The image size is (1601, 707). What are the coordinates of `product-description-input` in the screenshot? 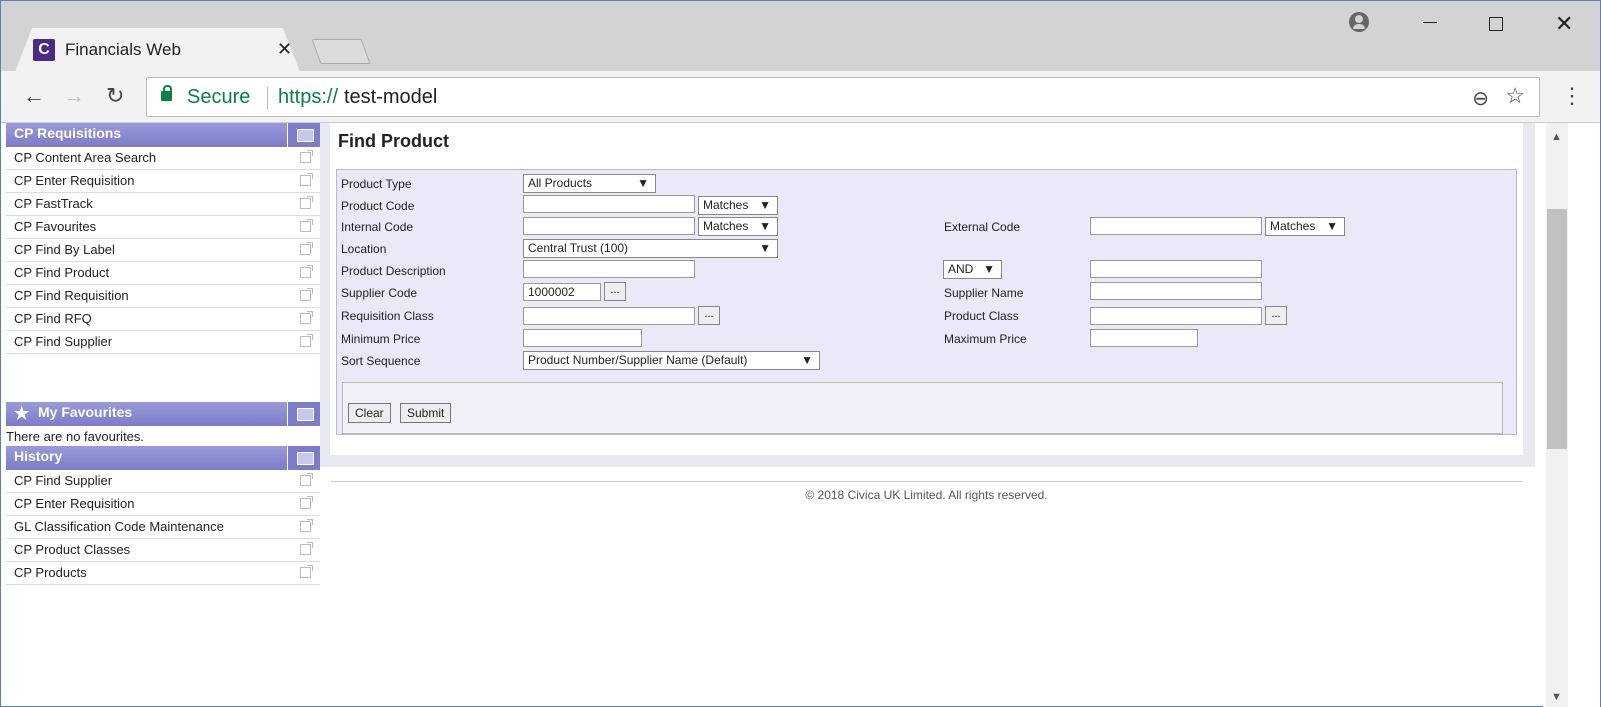 It's located at (609, 269).